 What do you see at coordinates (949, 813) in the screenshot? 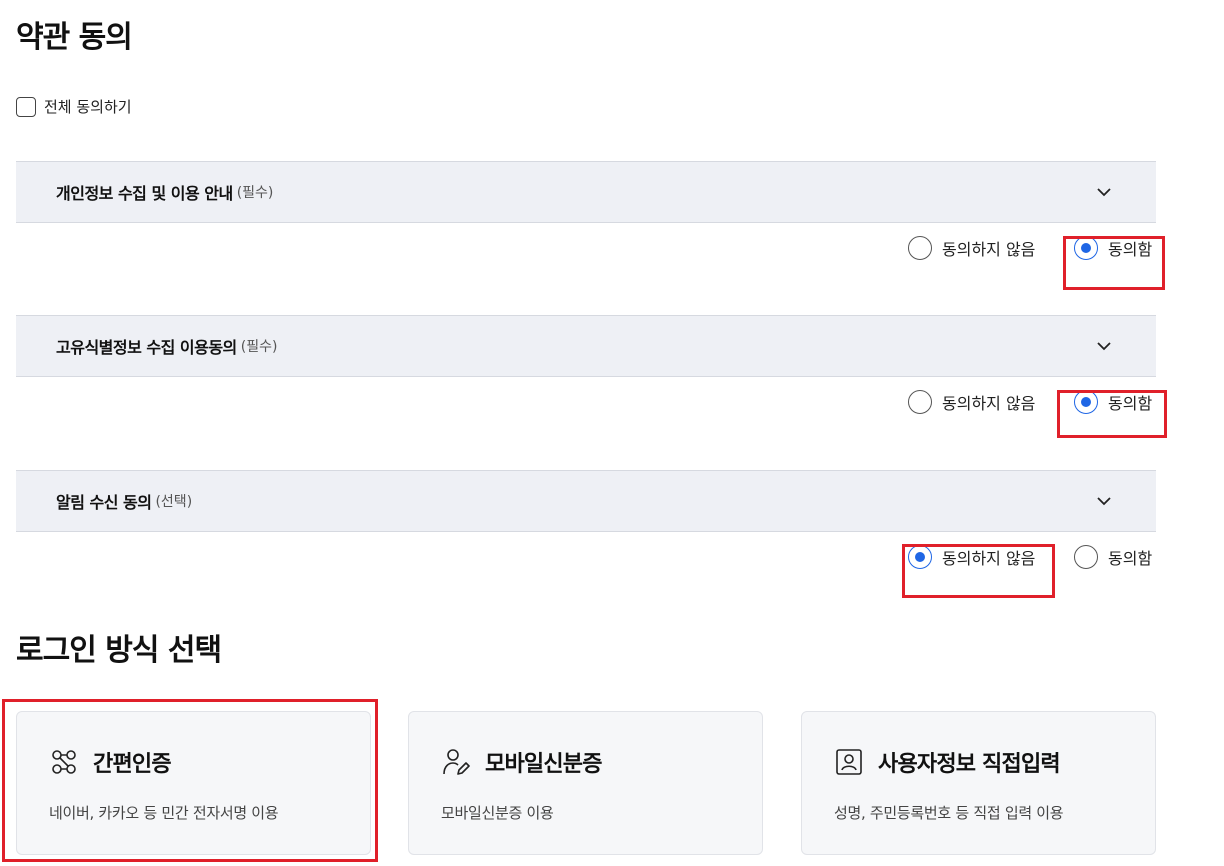
I see `card-description: 성명, 주민등록번호 등 직접 입력 이용` at bounding box center [949, 813].